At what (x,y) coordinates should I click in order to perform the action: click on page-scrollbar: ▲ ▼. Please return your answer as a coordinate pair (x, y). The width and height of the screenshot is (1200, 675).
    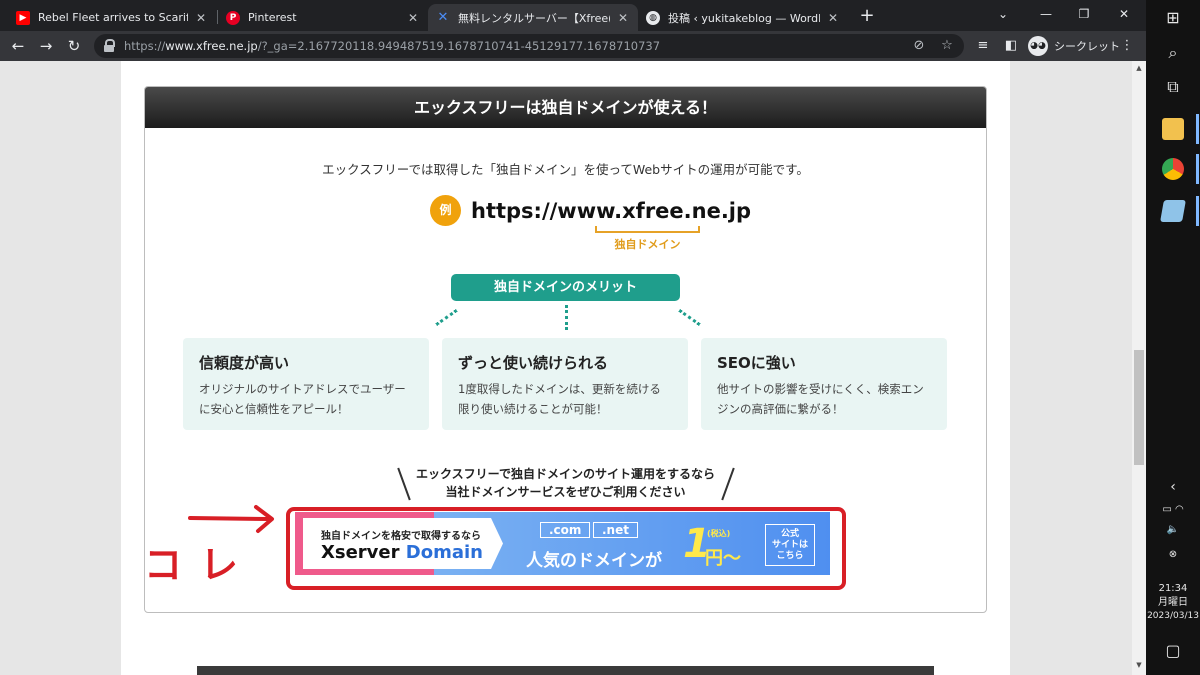
    Looking at the image, I should click on (1139, 368).